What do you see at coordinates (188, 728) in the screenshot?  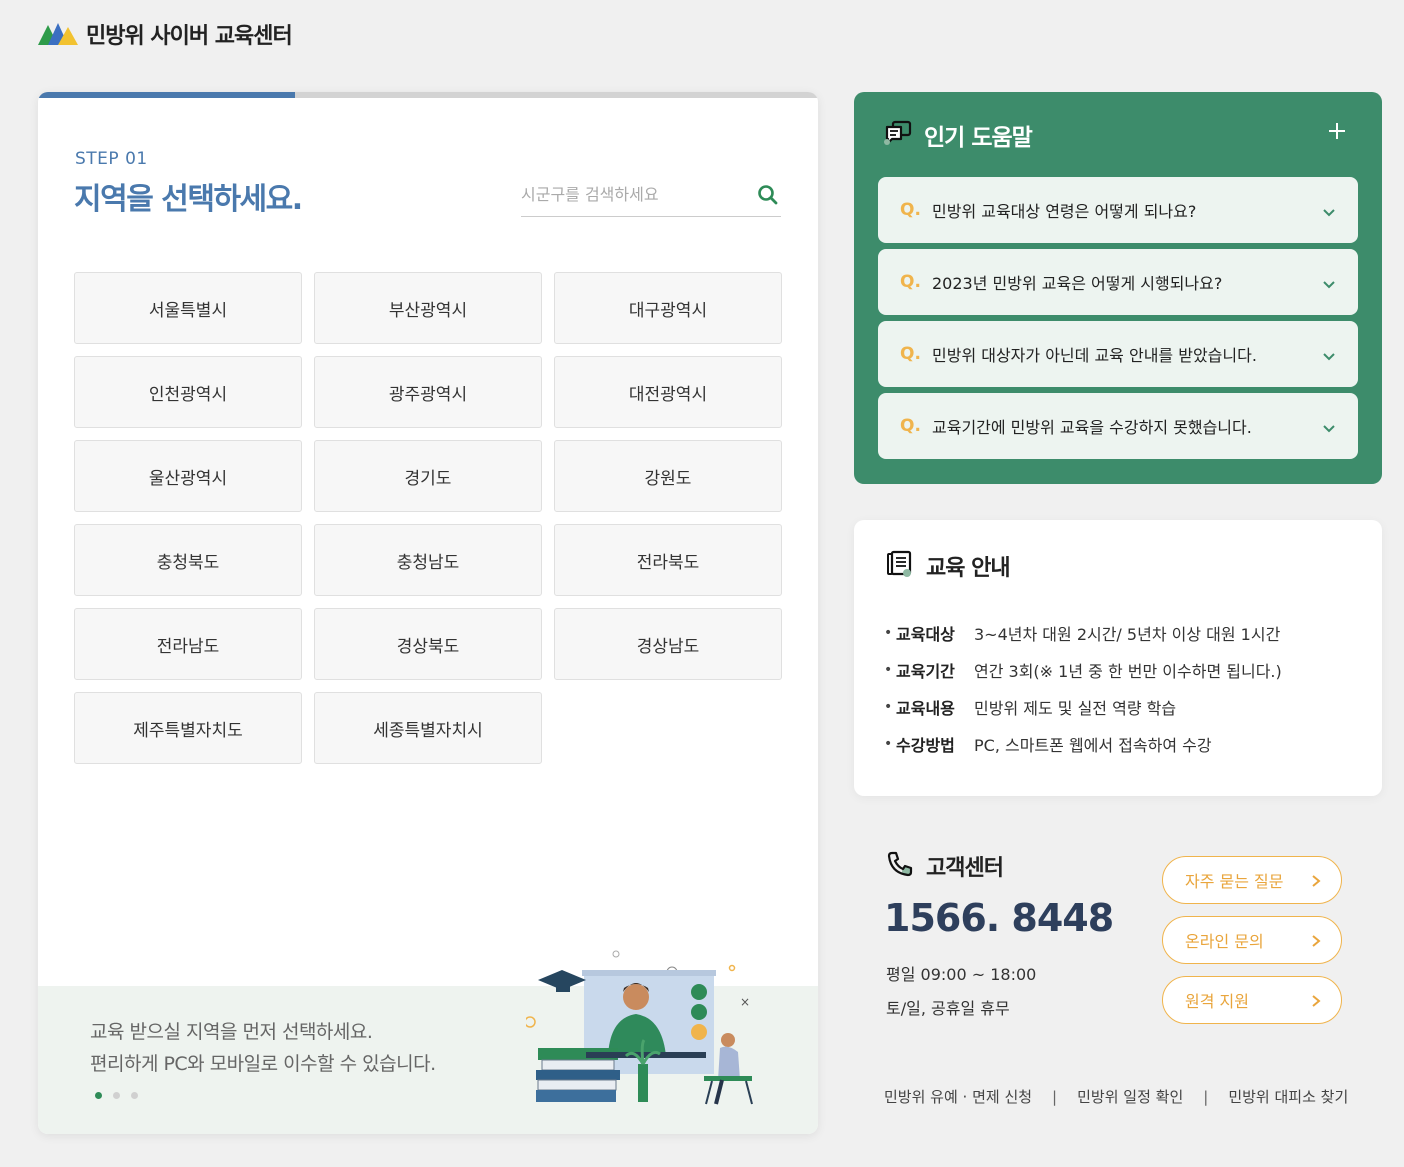 I see `region-button: 제주특별자치도` at bounding box center [188, 728].